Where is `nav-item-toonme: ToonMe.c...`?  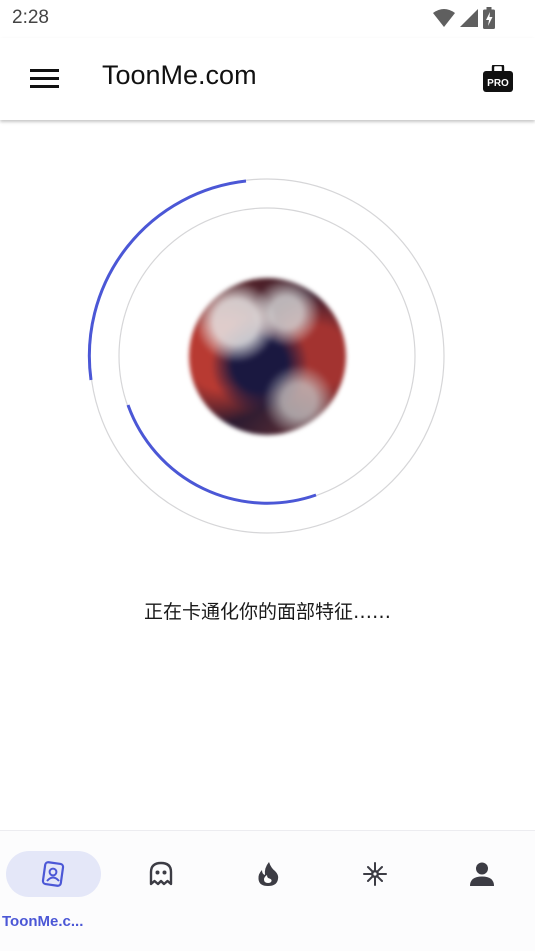
nav-item-toonme: ToonMe.c... is located at coordinates (53, 891).